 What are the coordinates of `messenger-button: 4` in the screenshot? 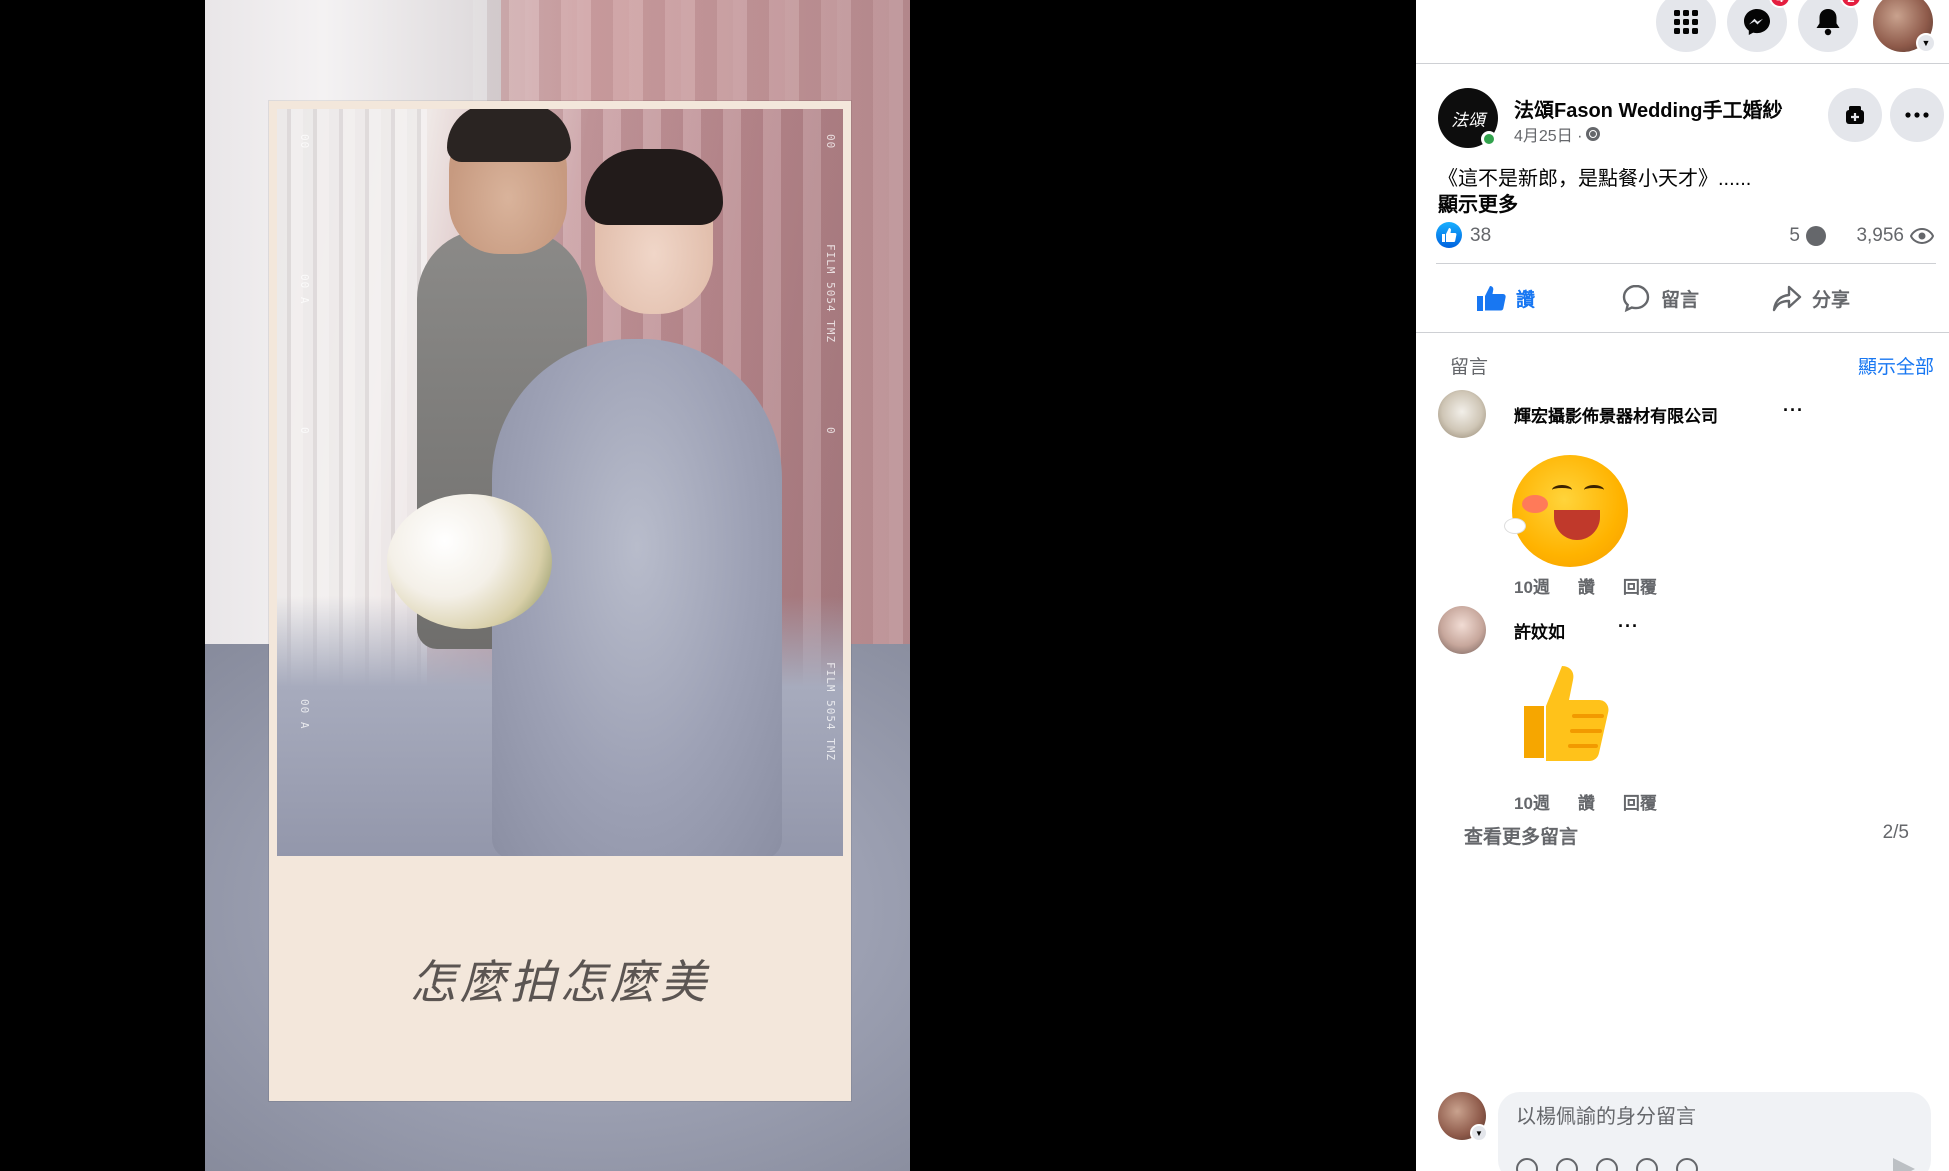 It's located at (1759, 26).